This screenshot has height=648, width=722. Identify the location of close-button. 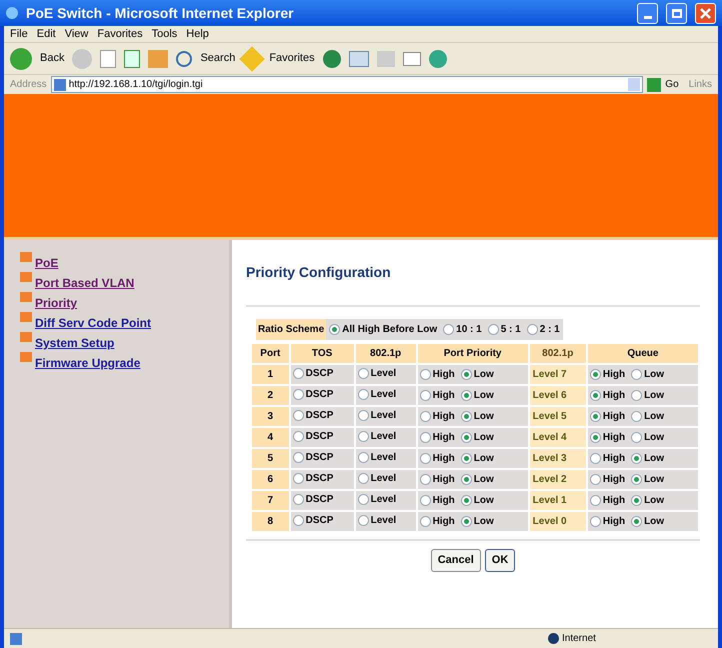
(705, 13).